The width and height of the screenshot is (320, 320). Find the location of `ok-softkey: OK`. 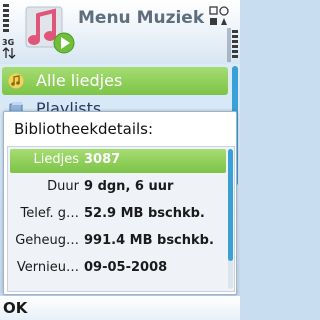

ok-softkey: OK is located at coordinates (15, 308).